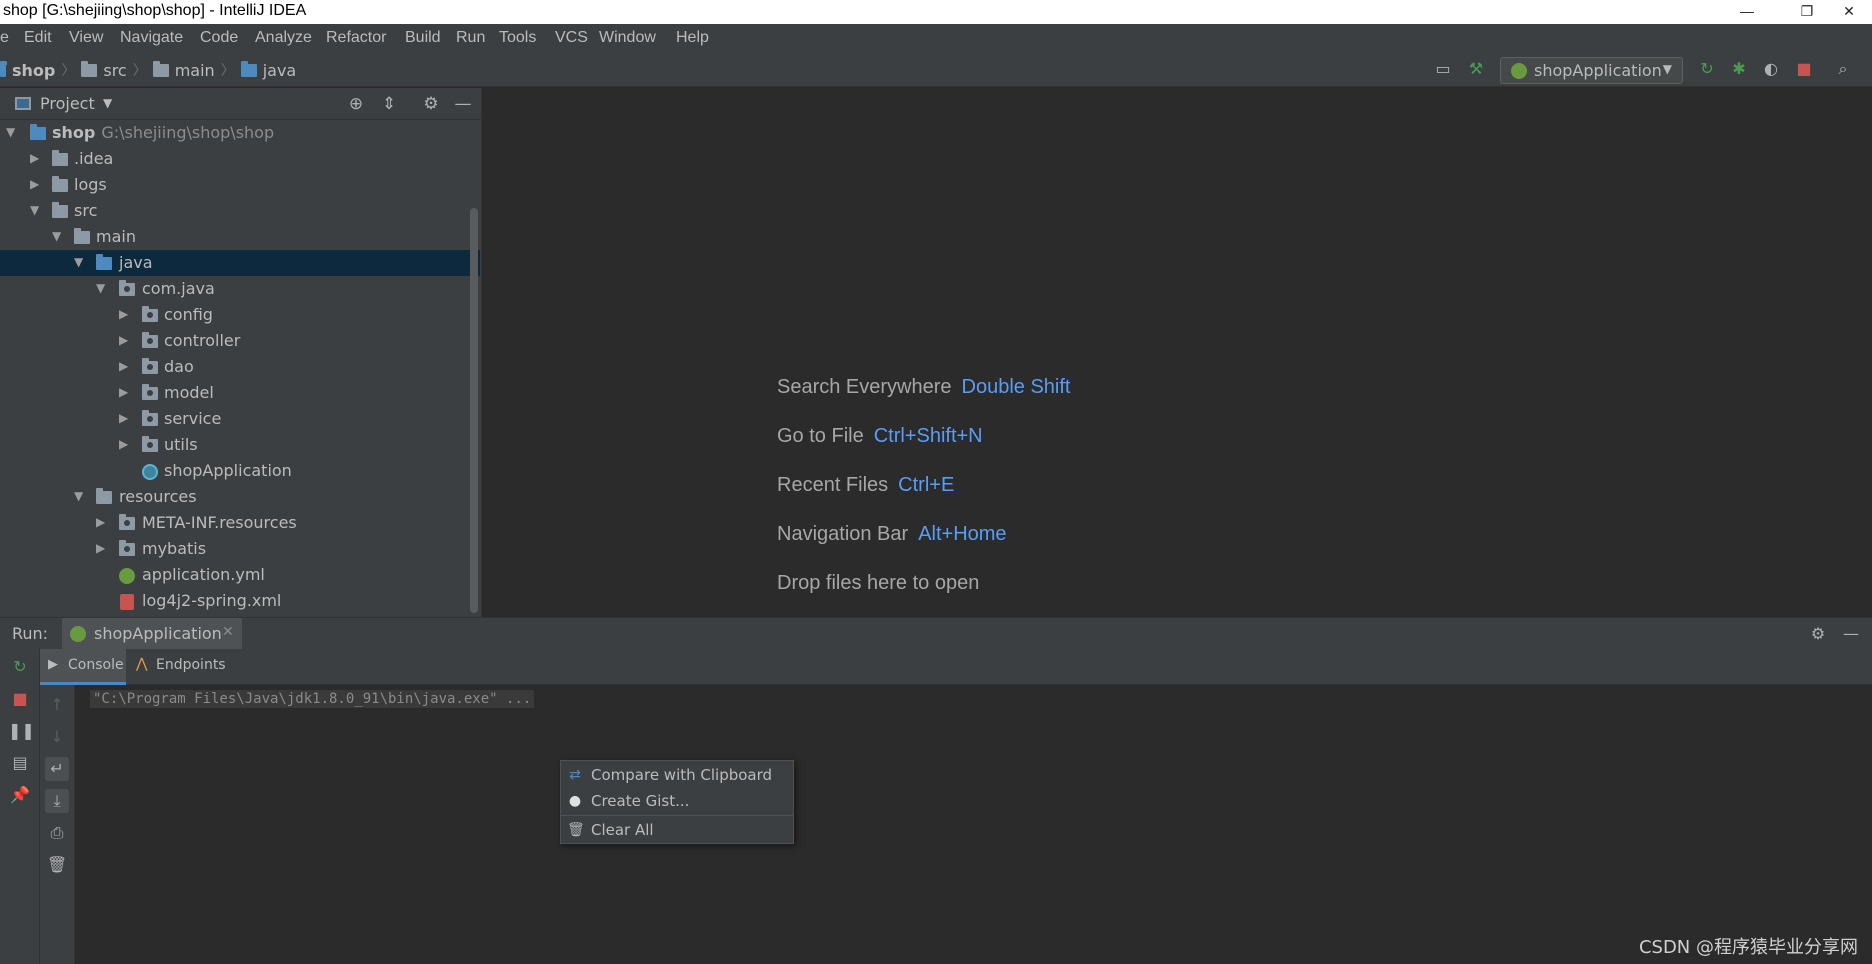 Image resolution: width=1872 pixels, height=964 pixels. What do you see at coordinates (627, 38) in the screenshot?
I see `menu-window: Window` at bounding box center [627, 38].